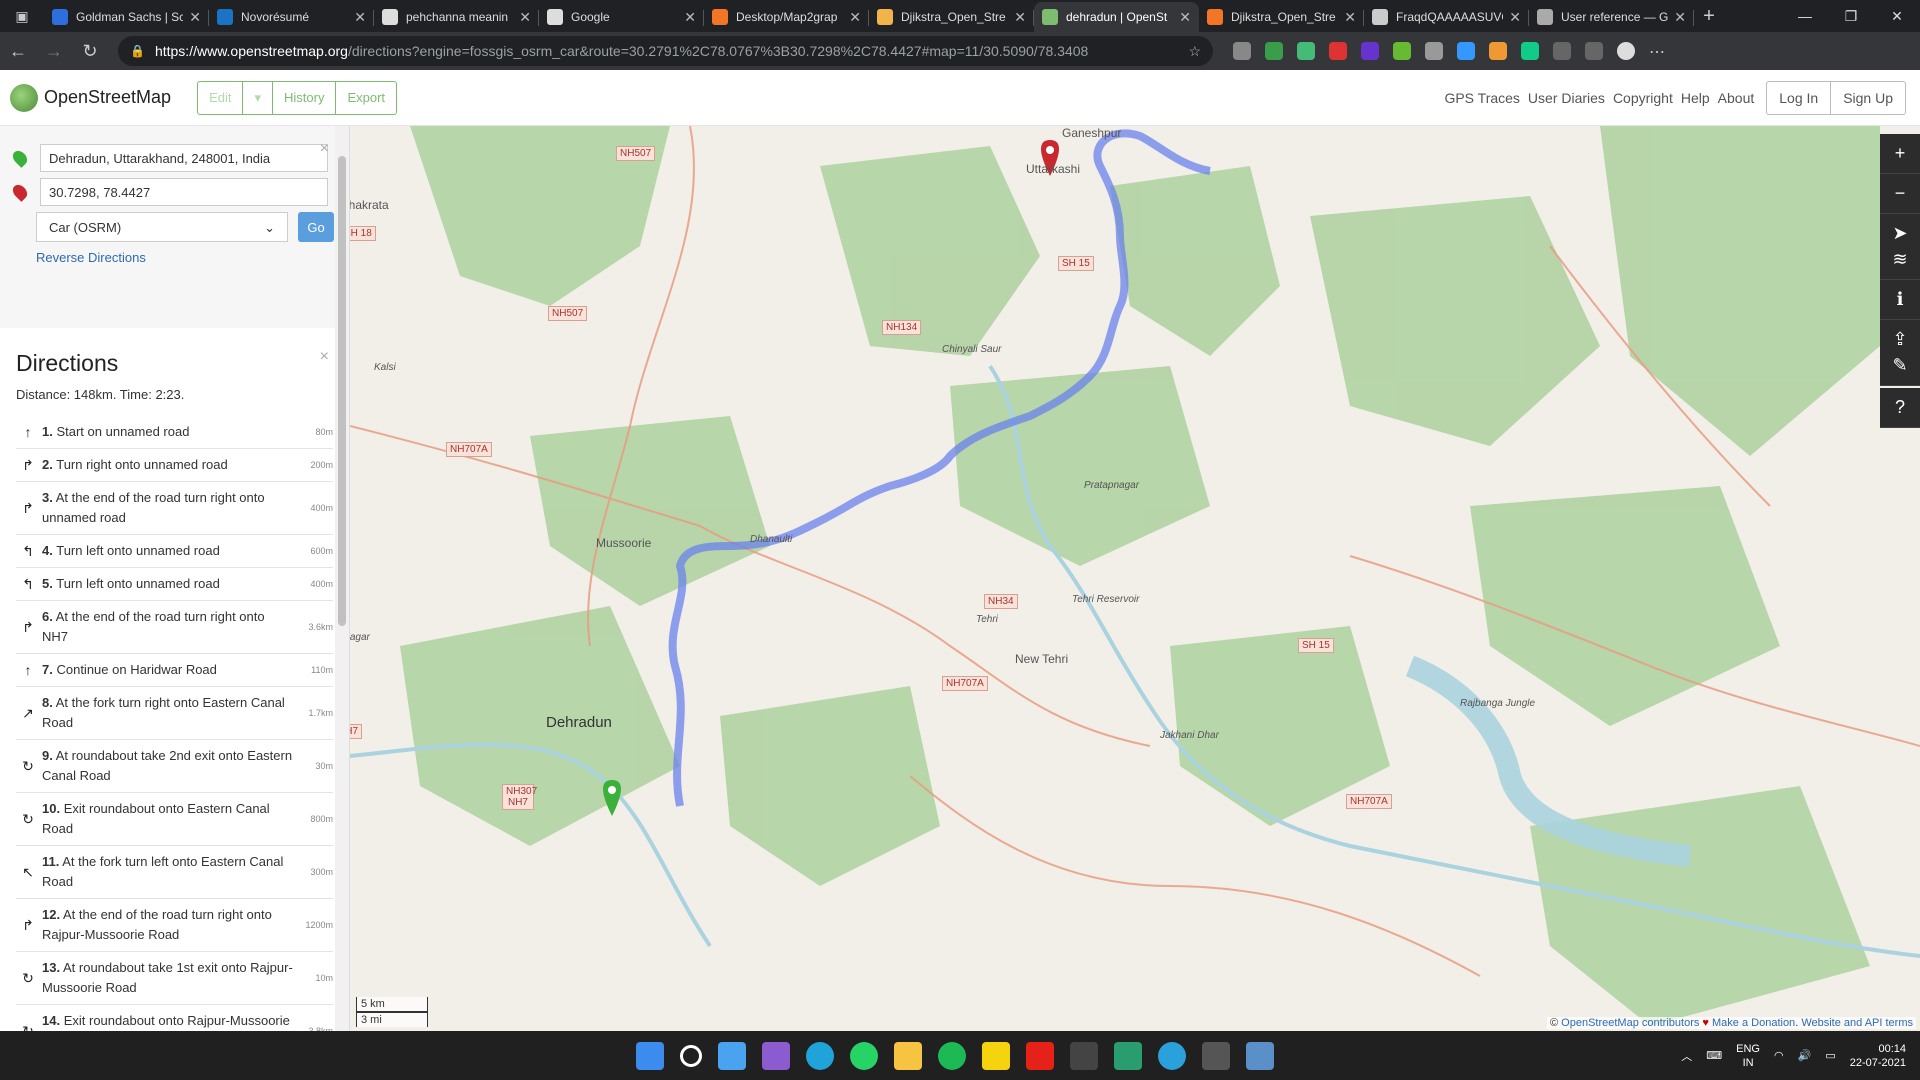 The width and height of the screenshot is (1920, 1080). I want to click on keyboard-icon: ⌨, so click(1714, 1055).